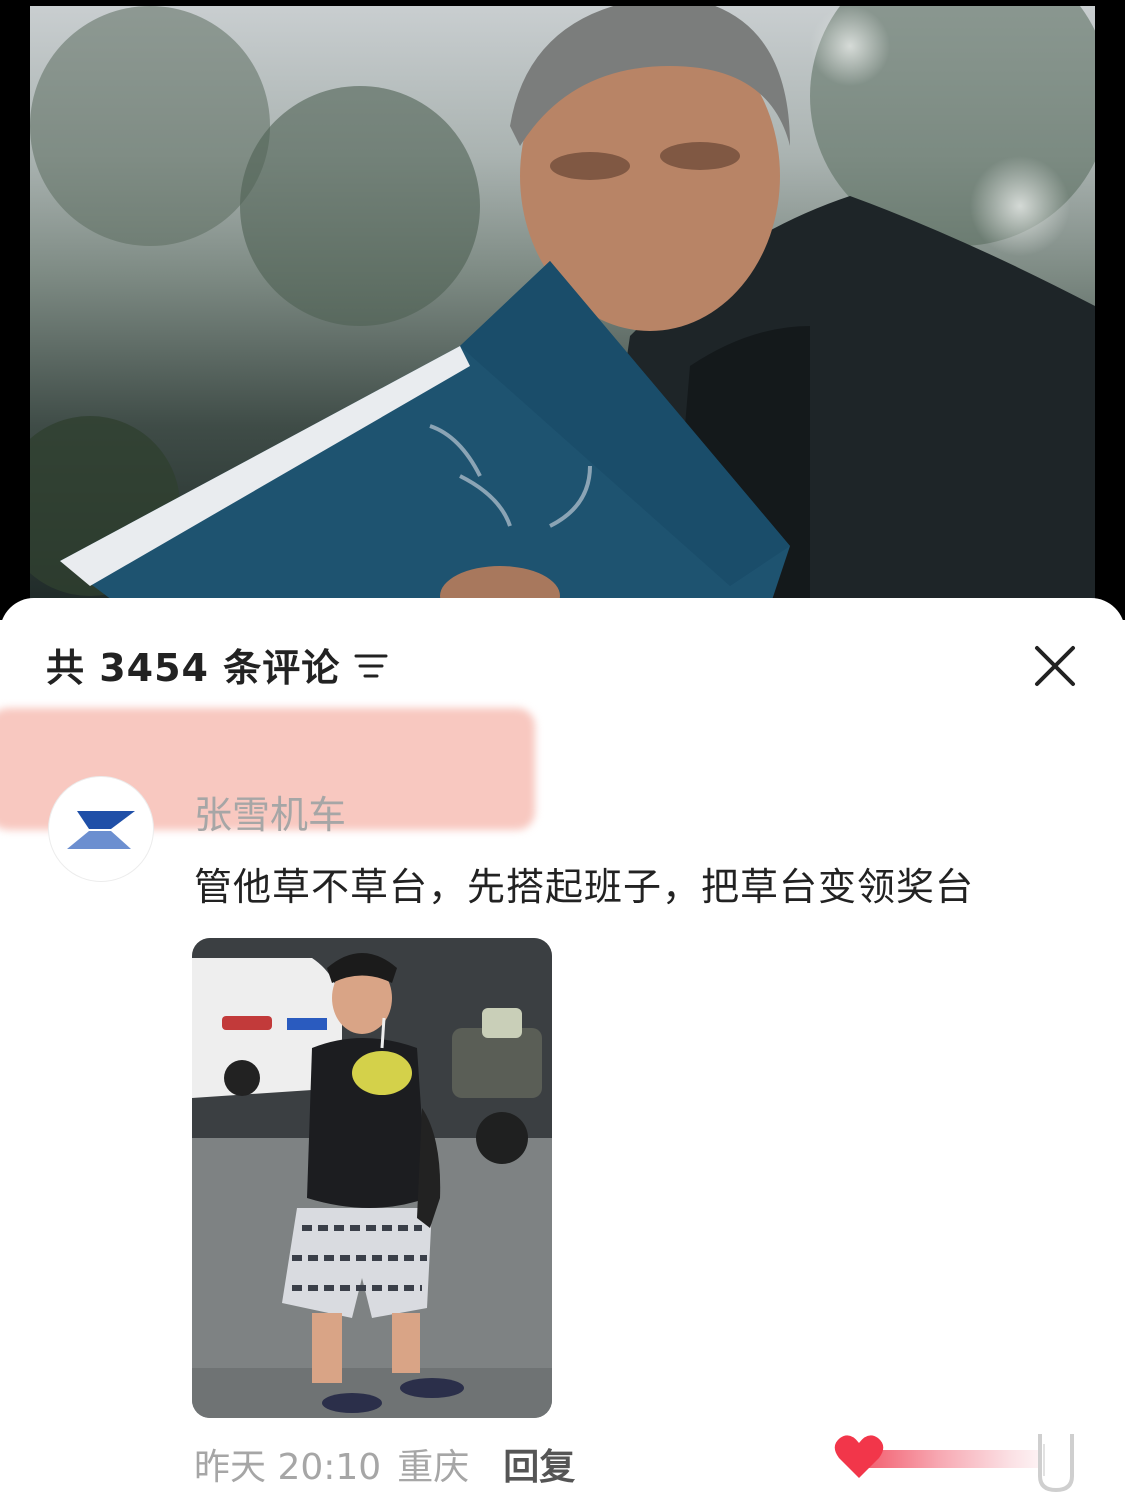 Image resolution: width=1125 pixels, height=1506 pixels. I want to click on comment-image, so click(372, 1178).